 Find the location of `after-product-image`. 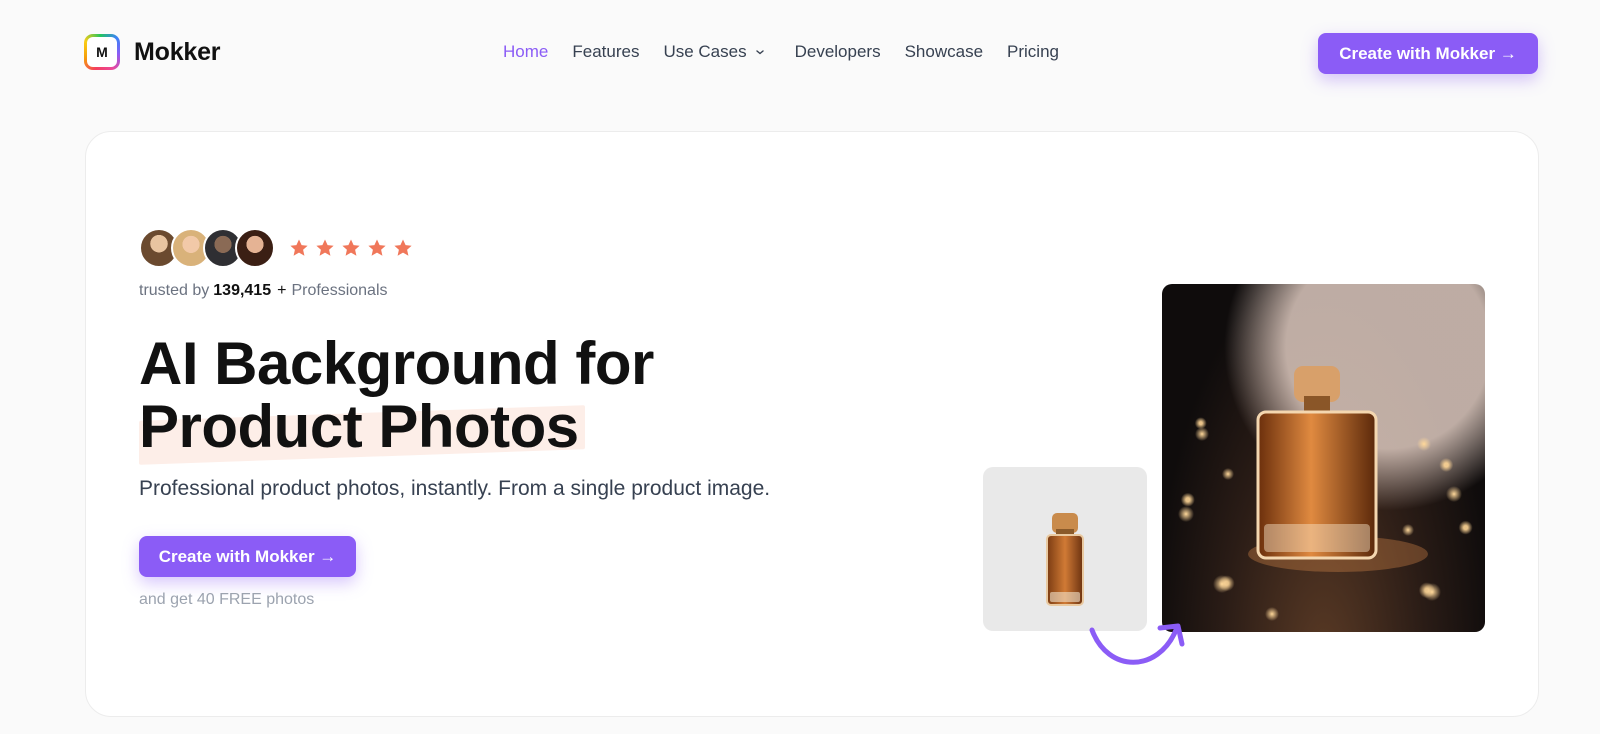

after-product-image is located at coordinates (1323, 458).